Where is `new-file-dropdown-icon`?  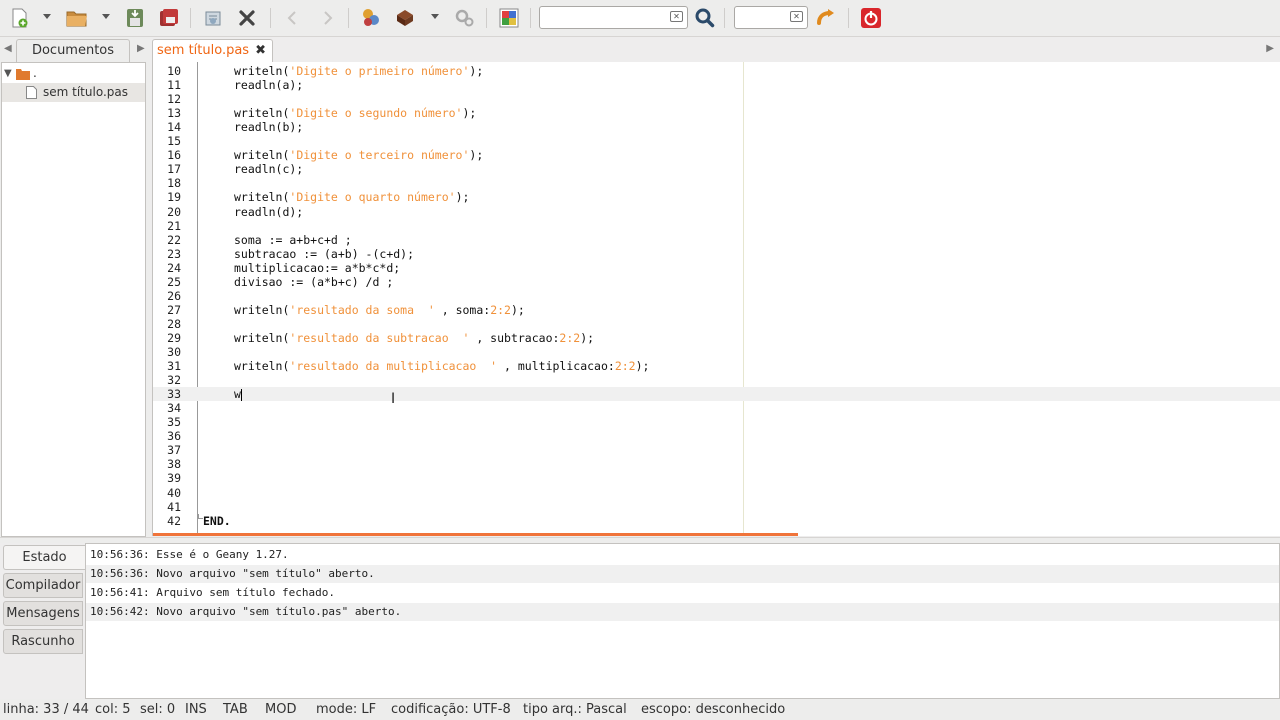
new-file-dropdown-icon is located at coordinates (47, 16).